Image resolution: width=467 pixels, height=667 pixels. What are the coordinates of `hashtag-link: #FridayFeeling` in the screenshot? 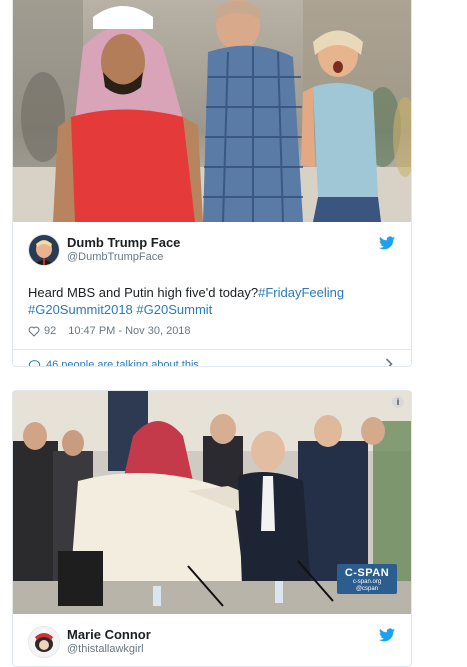 It's located at (301, 292).